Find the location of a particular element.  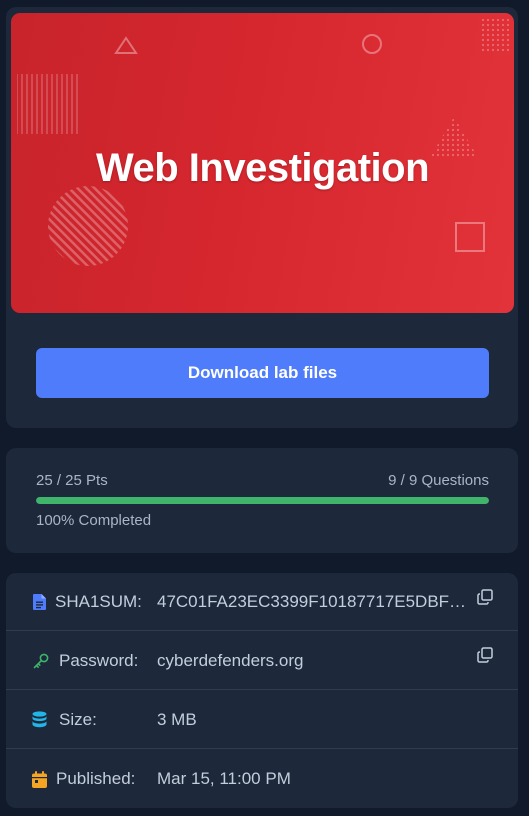

key-icon is located at coordinates (41, 661).